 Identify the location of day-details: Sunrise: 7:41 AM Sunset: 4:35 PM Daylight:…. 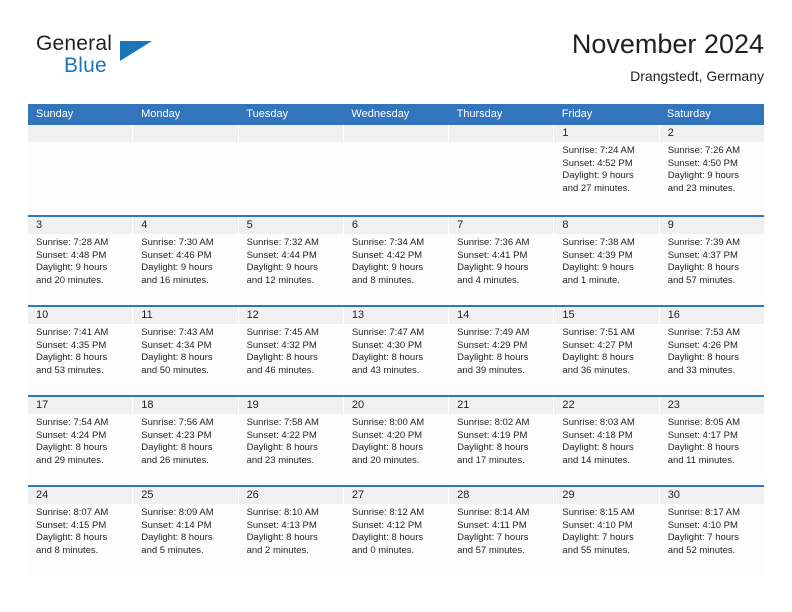
(80, 350).